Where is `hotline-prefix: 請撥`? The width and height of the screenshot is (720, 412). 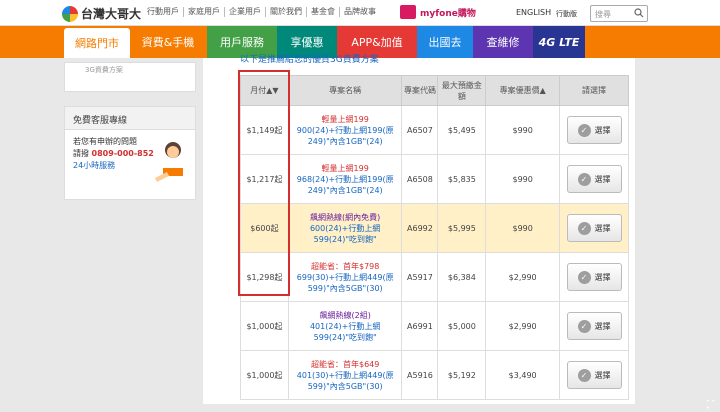
hotline-prefix: 請撥 is located at coordinates (81, 153).